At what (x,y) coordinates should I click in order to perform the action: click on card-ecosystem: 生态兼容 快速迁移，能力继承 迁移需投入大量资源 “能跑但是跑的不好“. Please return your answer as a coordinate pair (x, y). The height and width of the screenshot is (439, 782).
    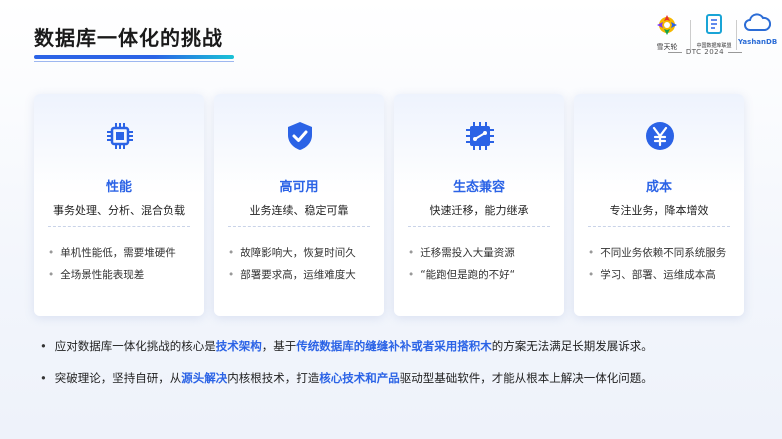
    Looking at the image, I should click on (479, 205).